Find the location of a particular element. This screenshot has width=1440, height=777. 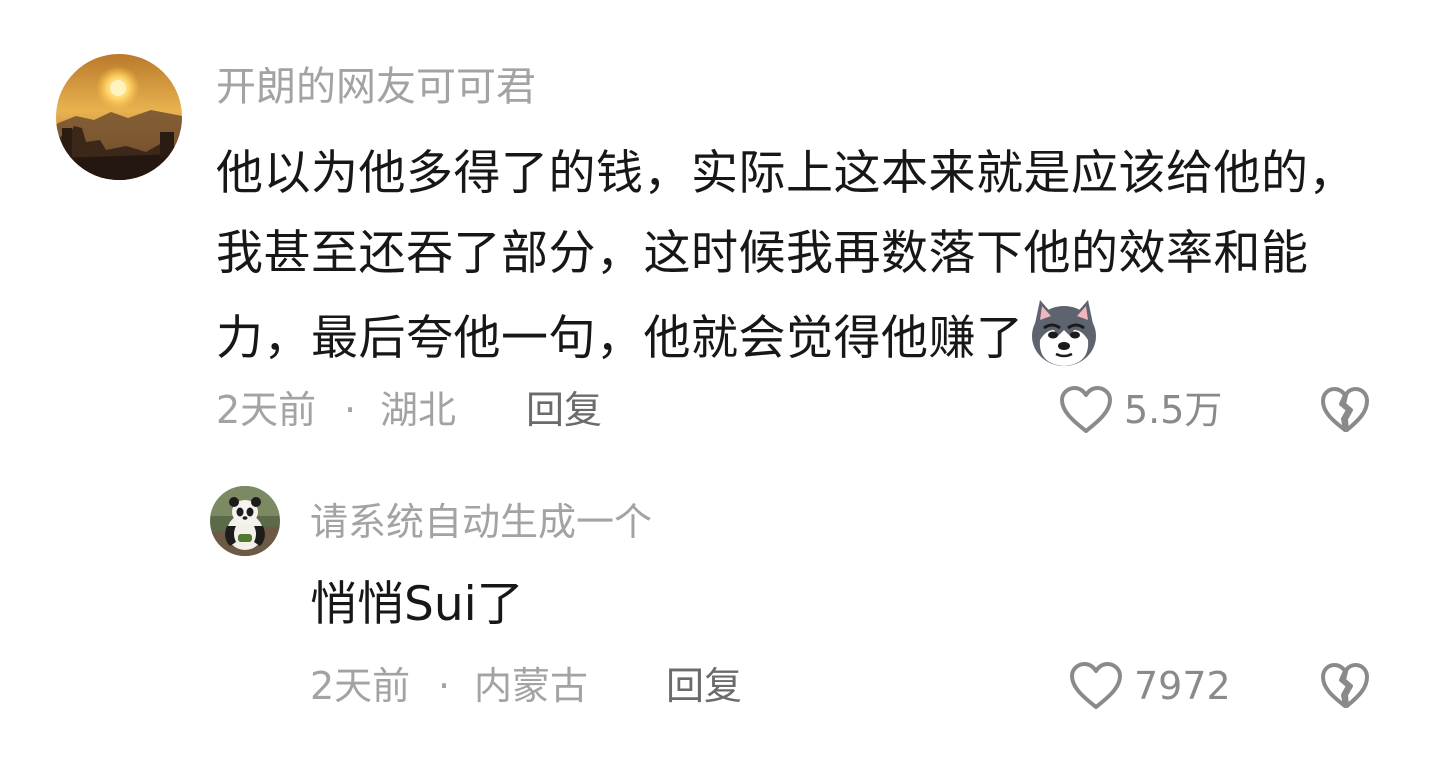

comment-username: 开朗的网友可可君 is located at coordinates (376, 87).